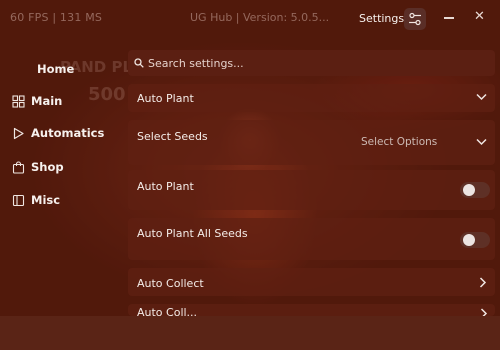  What do you see at coordinates (172, 136) in the screenshot?
I see `dropdown-label: Select Seeds` at bounding box center [172, 136].